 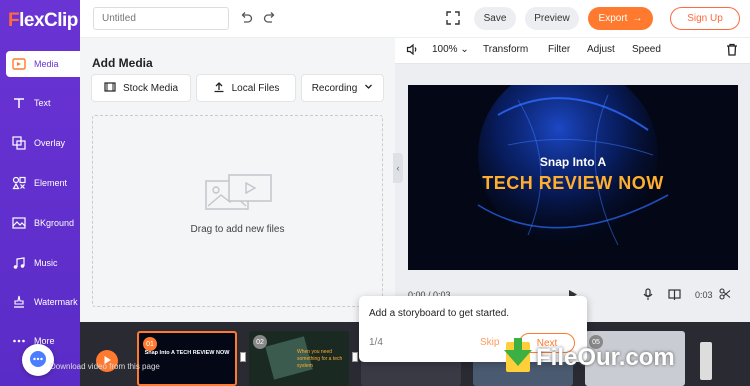 What do you see at coordinates (237, 229) in the screenshot?
I see `drop-hint-text: Drag to add new files` at bounding box center [237, 229].